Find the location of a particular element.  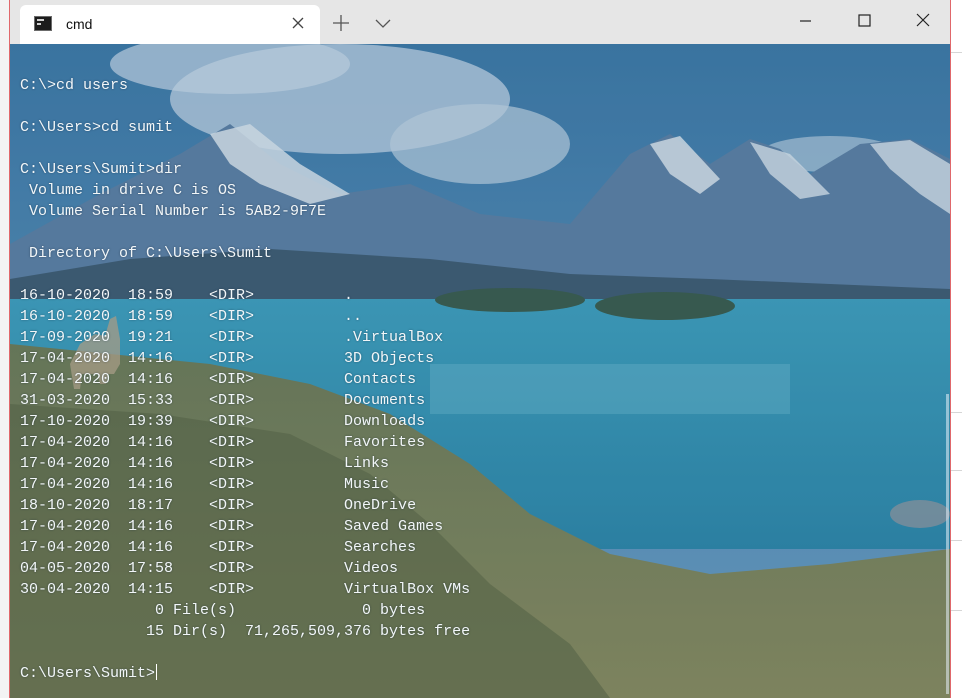

terminal-line: 17-04-2020 14:16 <DIR> Contacts is located at coordinates (218, 379).